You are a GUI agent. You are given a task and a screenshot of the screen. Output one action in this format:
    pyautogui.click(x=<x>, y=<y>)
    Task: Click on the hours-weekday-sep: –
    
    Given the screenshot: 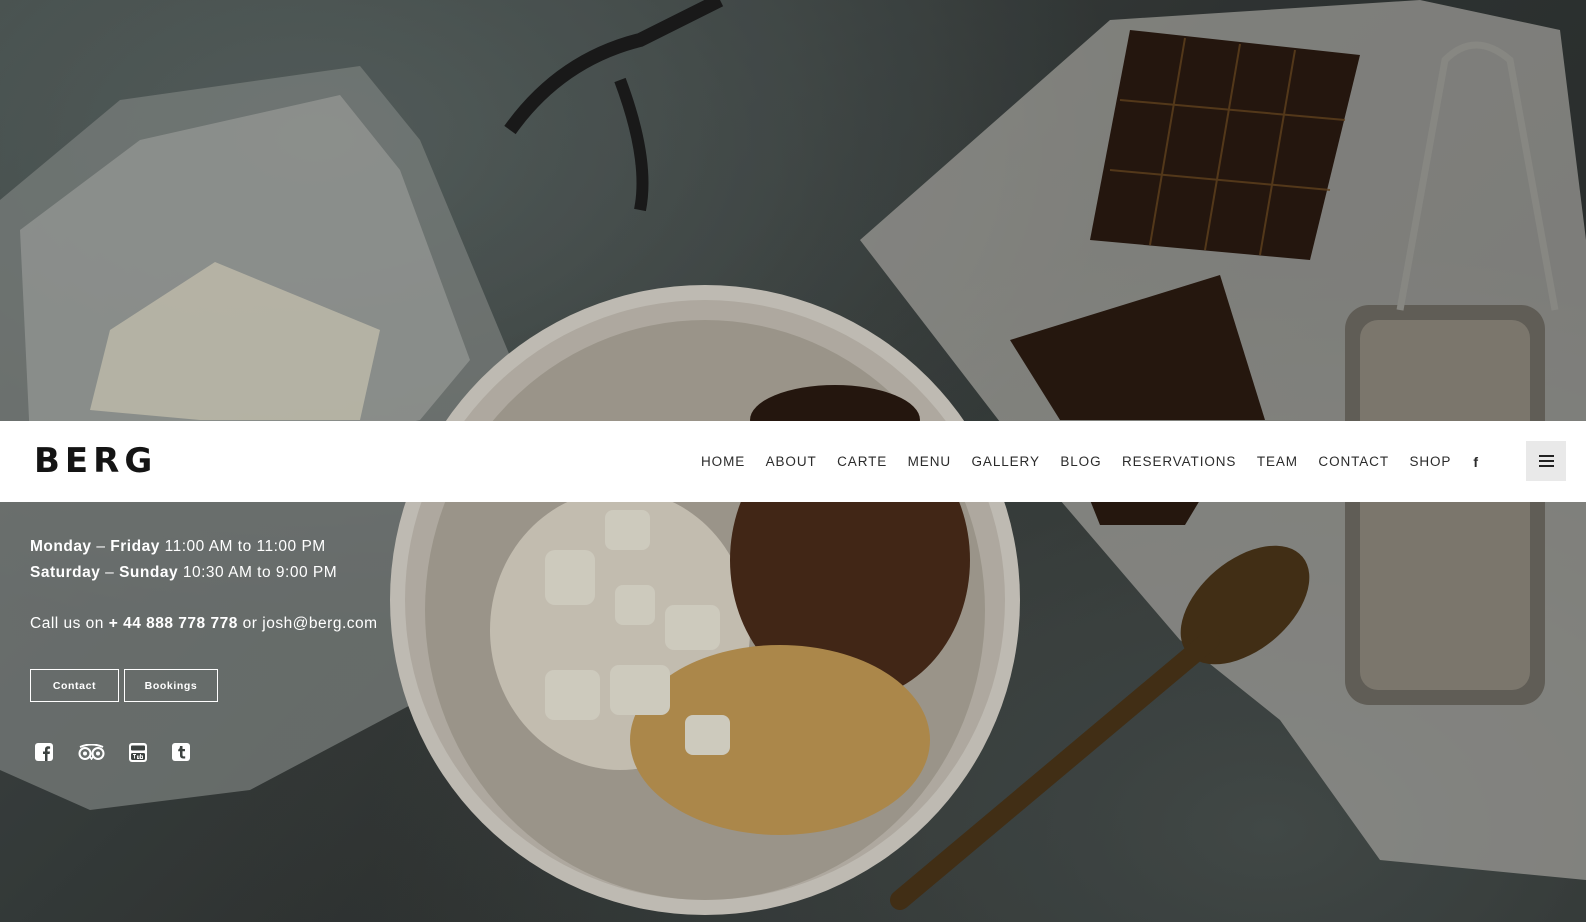 What is the action you would take?
    pyautogui.click(x=101, y=546)
    